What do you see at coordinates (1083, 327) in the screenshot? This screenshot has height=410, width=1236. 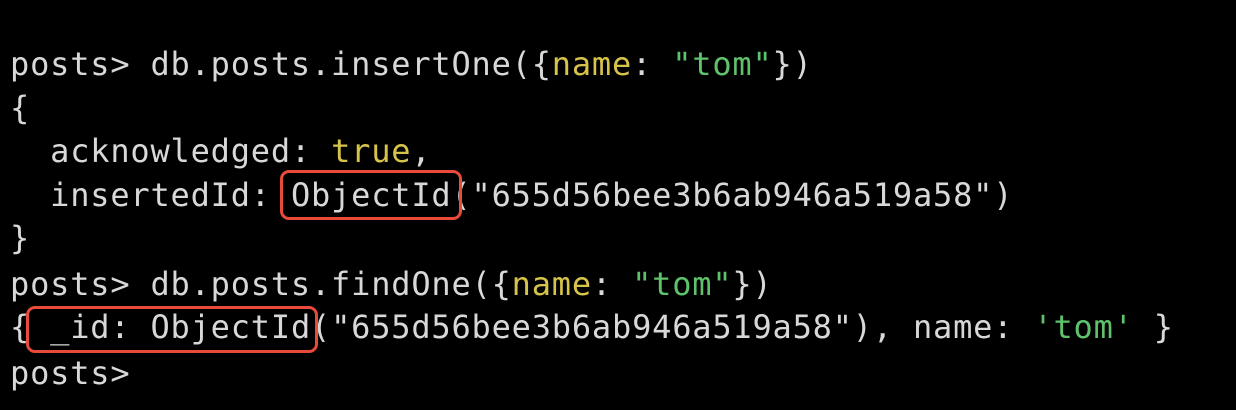 I see `string-value-tom: 'tom'` at bounding box center [1083, 327].